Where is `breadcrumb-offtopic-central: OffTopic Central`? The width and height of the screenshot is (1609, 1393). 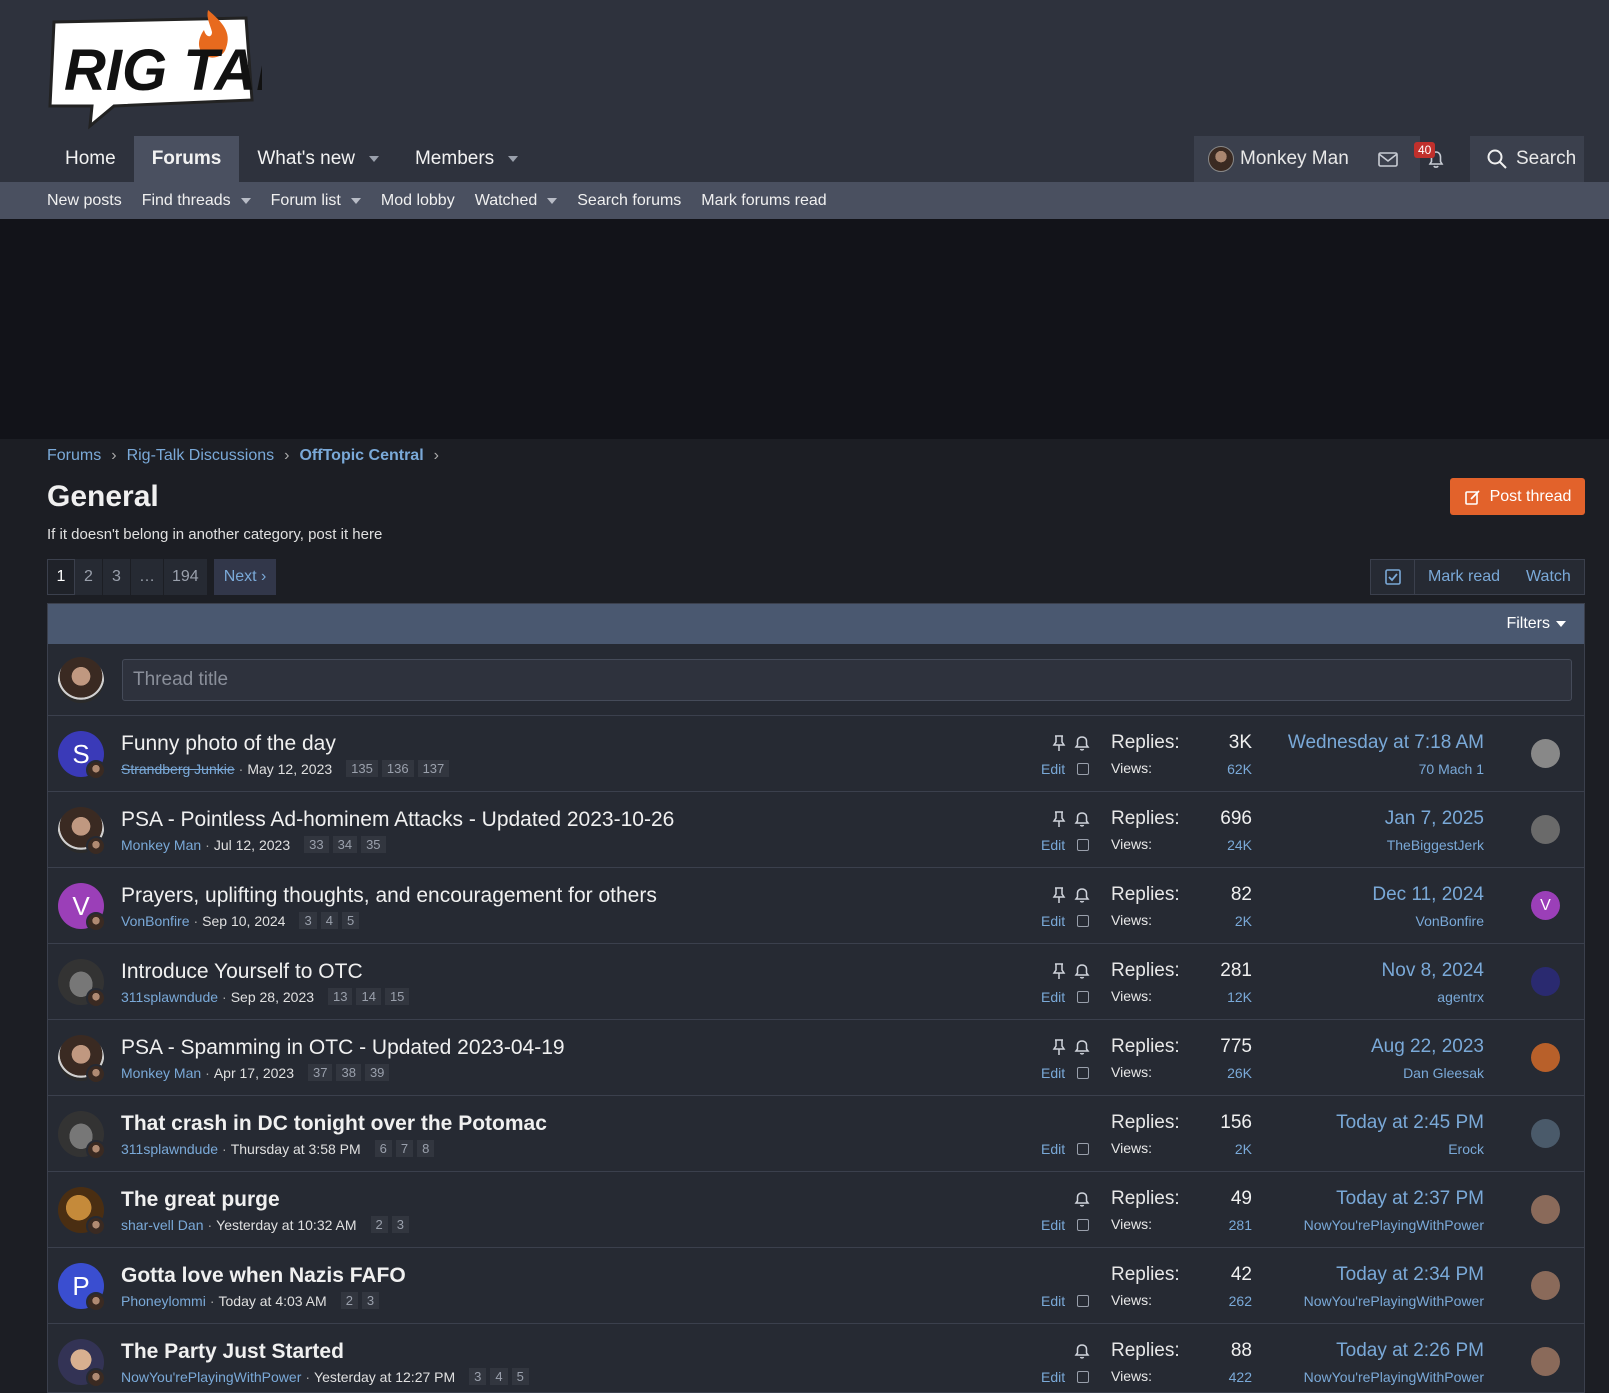
breadcrumb-offtopic-central: OffTopic Central is located at coordinates (361, 456).